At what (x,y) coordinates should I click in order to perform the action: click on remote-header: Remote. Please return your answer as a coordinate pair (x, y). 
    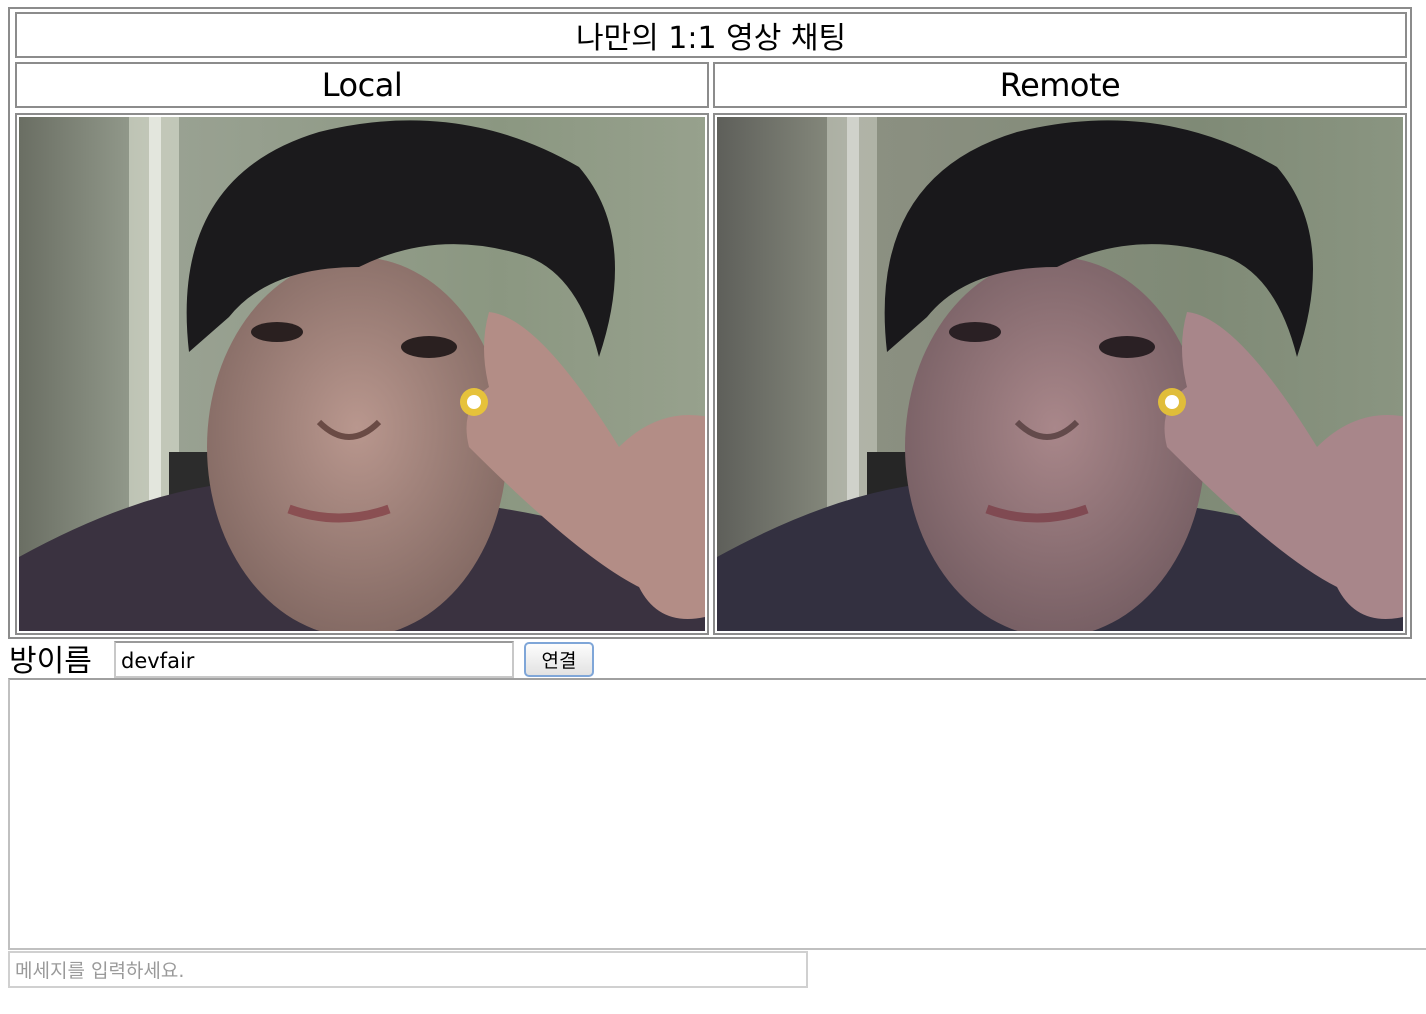
    Looking at the image, I should click on (1060, 85).